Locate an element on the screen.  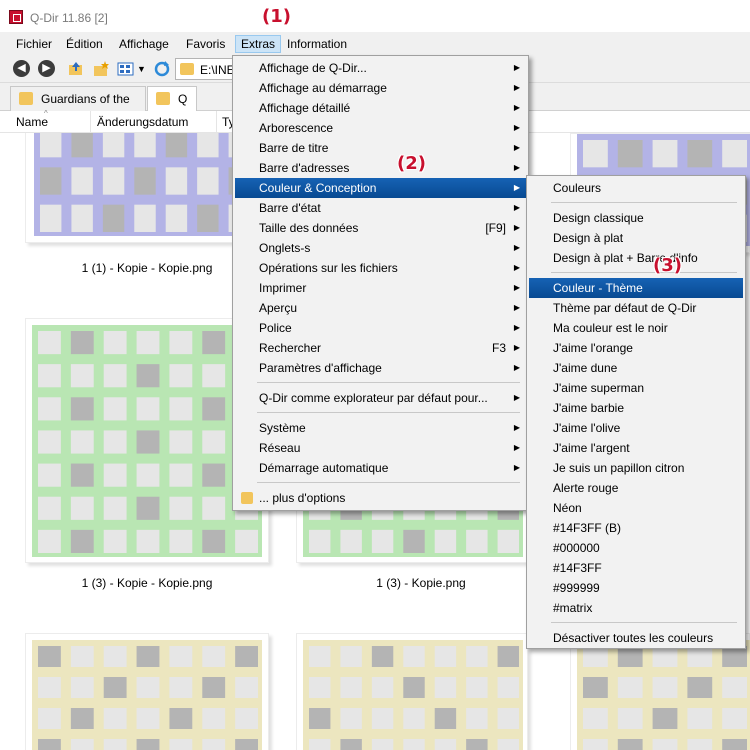
menu-item-neon: Néon is located at coordinates (636, 508).